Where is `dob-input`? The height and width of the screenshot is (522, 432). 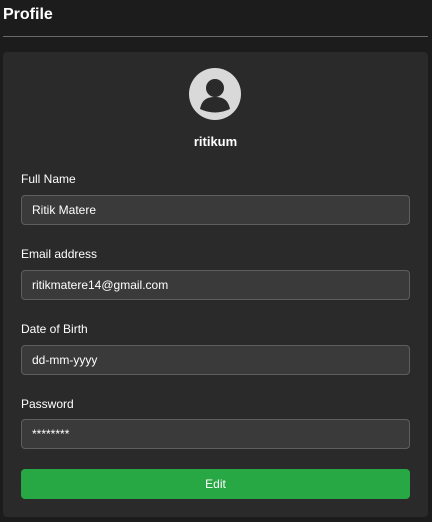
dob-input is located at coordinates (215, 360).